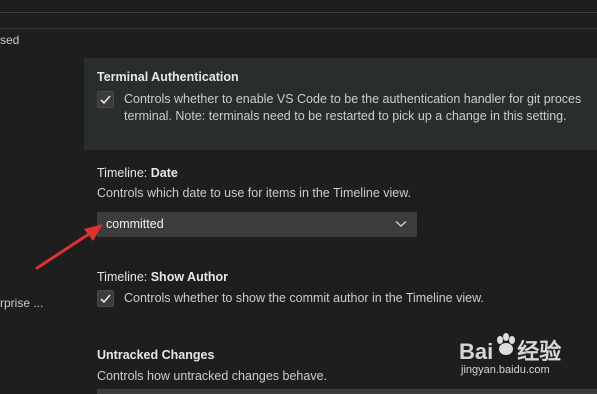  Describe the element at coordinates (505, 370) in the screenshot. I see `watermark-url: jingyan.baidu.com` at that location.